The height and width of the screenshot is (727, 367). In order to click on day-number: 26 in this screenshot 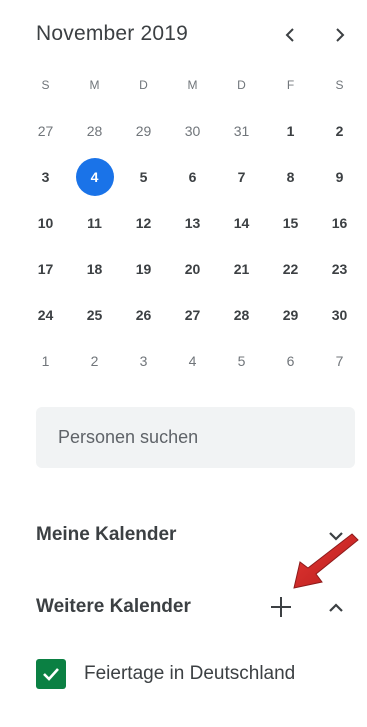, I will do `click(143, 315)`.